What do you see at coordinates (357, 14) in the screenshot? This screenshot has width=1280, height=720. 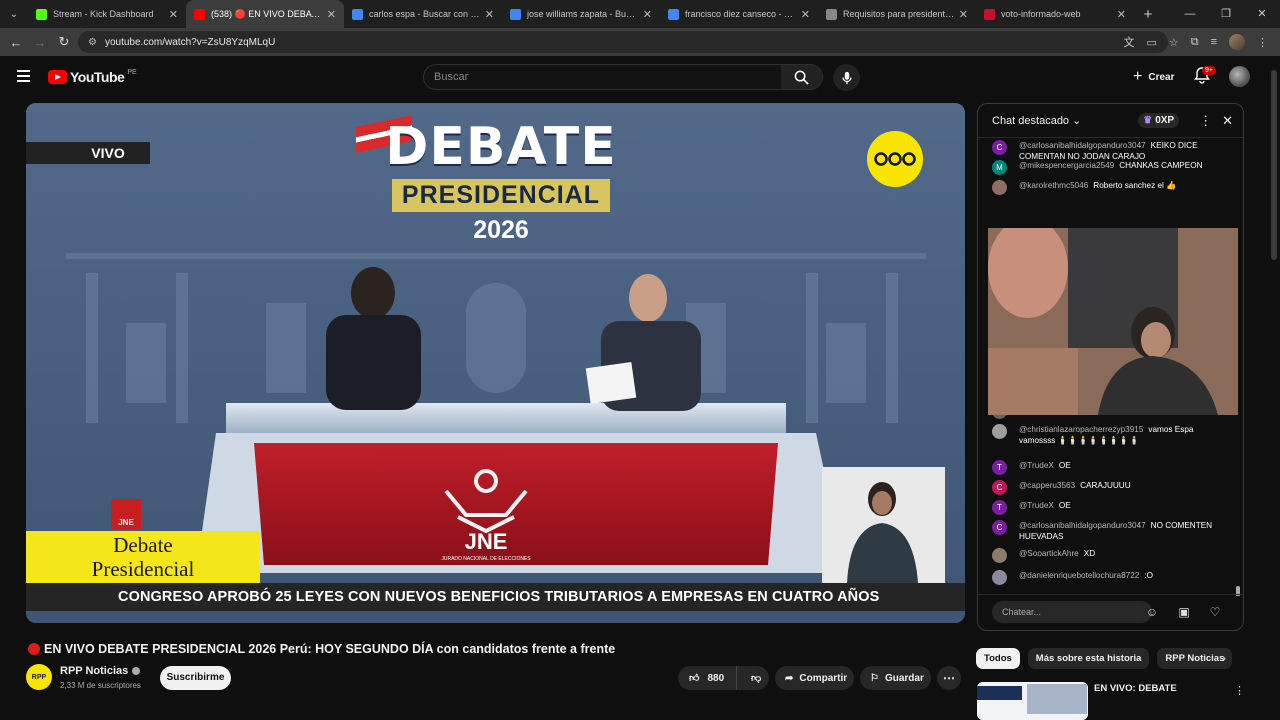 I see `tab-favicon-icon` at bounding box center [357, 14].